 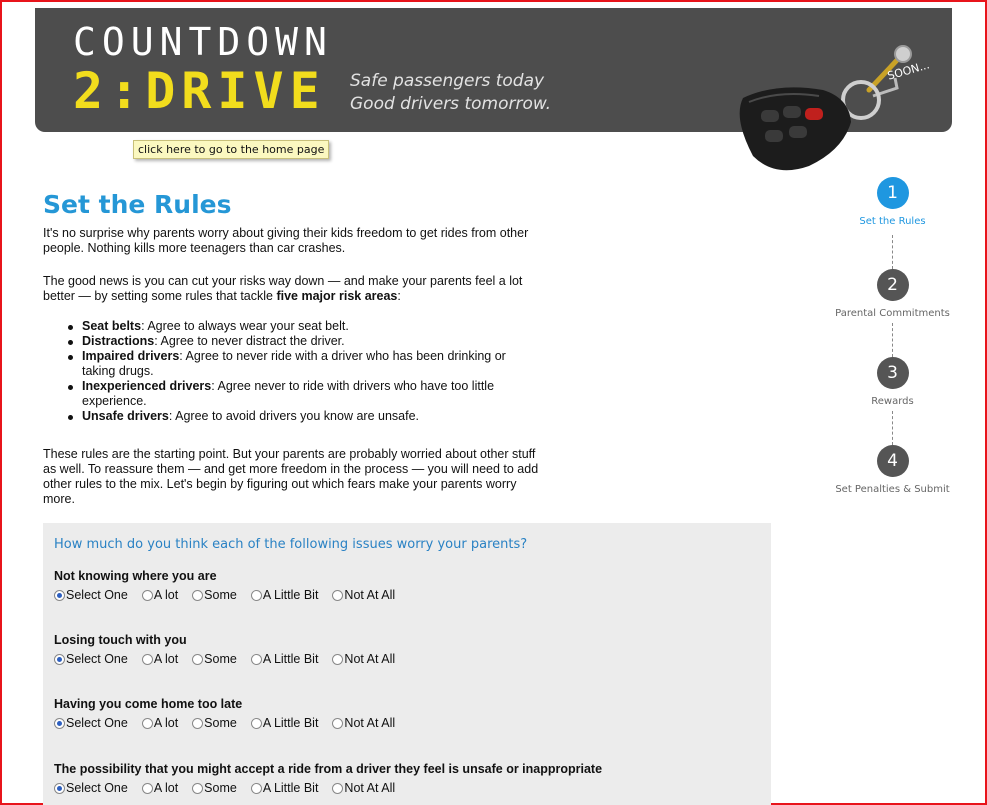 I want to click on rule-term: Unsafe drivers, so click(x=125, y=416).